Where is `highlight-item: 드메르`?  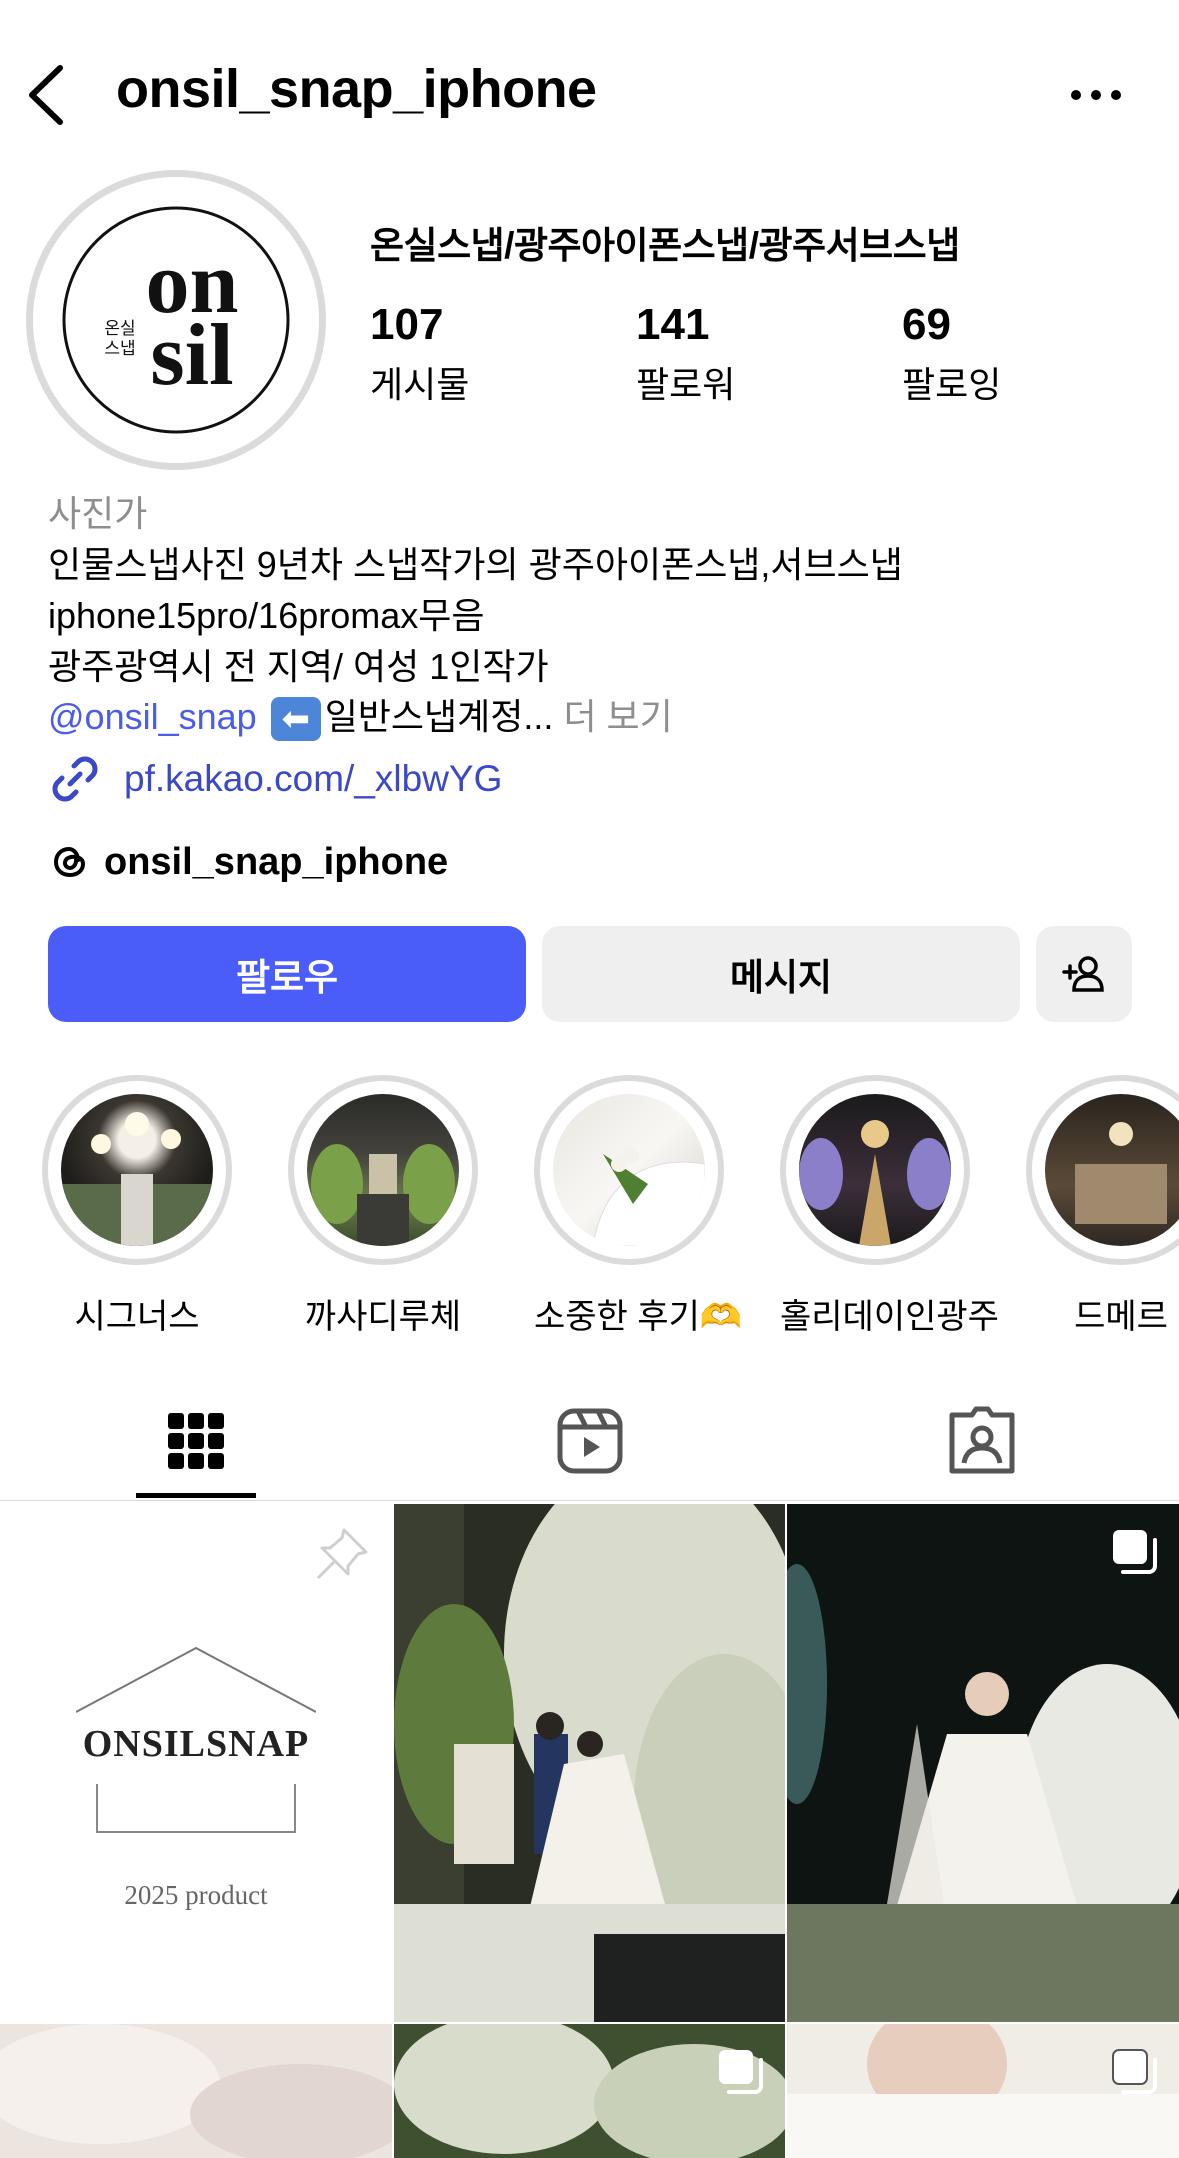 highlight-item: 드메르 is located at coordinates (1102, 1206).